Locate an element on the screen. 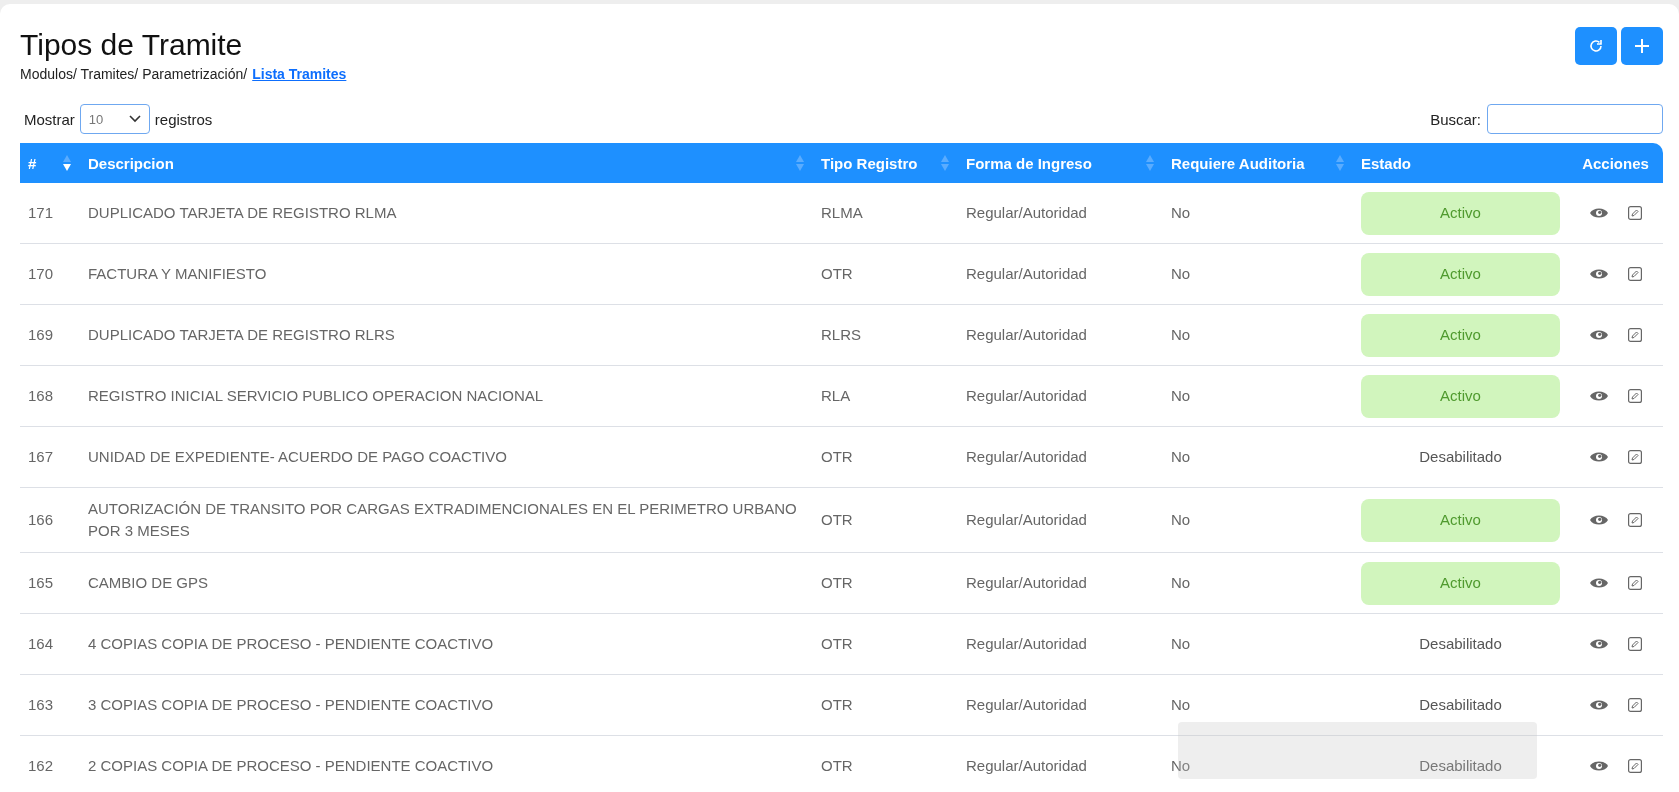 Image resolution: width=1679 pixels, height=792 pixels. table-cell-text: RLA is located at coordinates (836, 396).